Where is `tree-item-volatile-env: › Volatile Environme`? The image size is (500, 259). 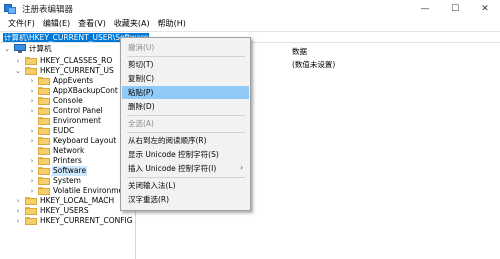
tree-item-volatile-env: › Volatile Environme is located at coordinates (67, 191).